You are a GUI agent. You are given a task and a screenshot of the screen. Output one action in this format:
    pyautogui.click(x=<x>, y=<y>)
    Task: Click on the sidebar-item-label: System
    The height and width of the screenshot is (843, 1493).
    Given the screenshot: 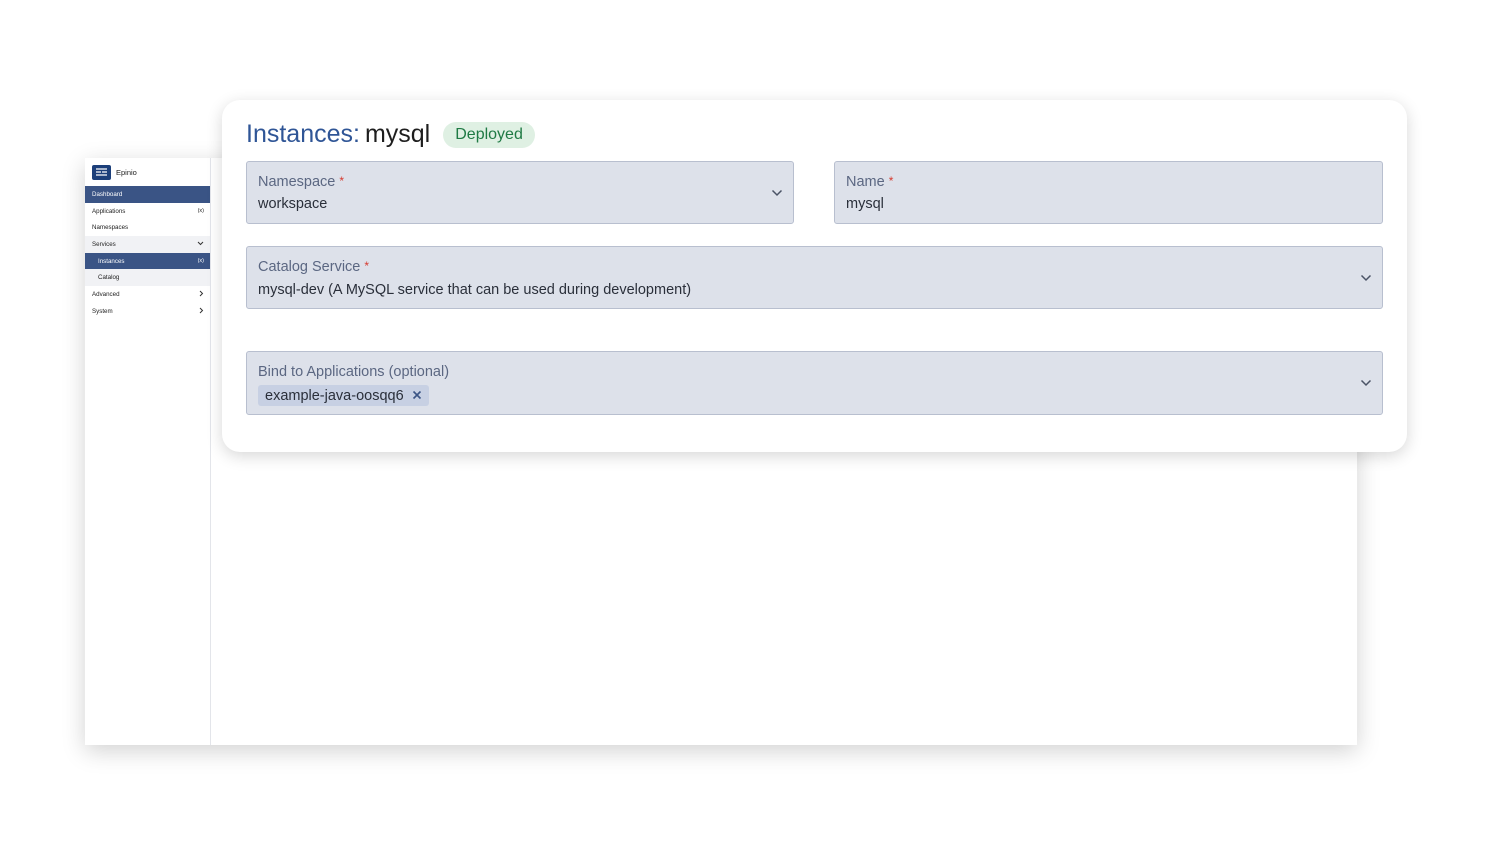 What is the action you would take?
    pyautogui.click(x=102, y=311)
    